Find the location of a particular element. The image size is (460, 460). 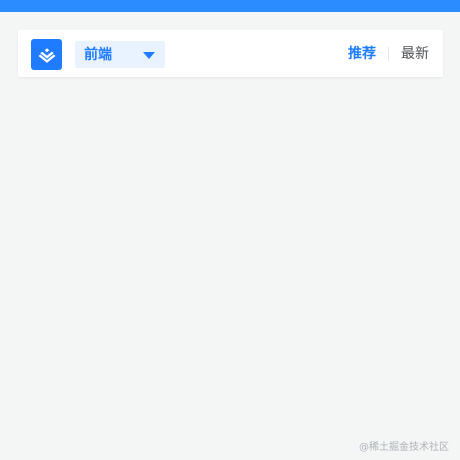

category-dropdown-label: 前端 is located at coordinates (98, 54).